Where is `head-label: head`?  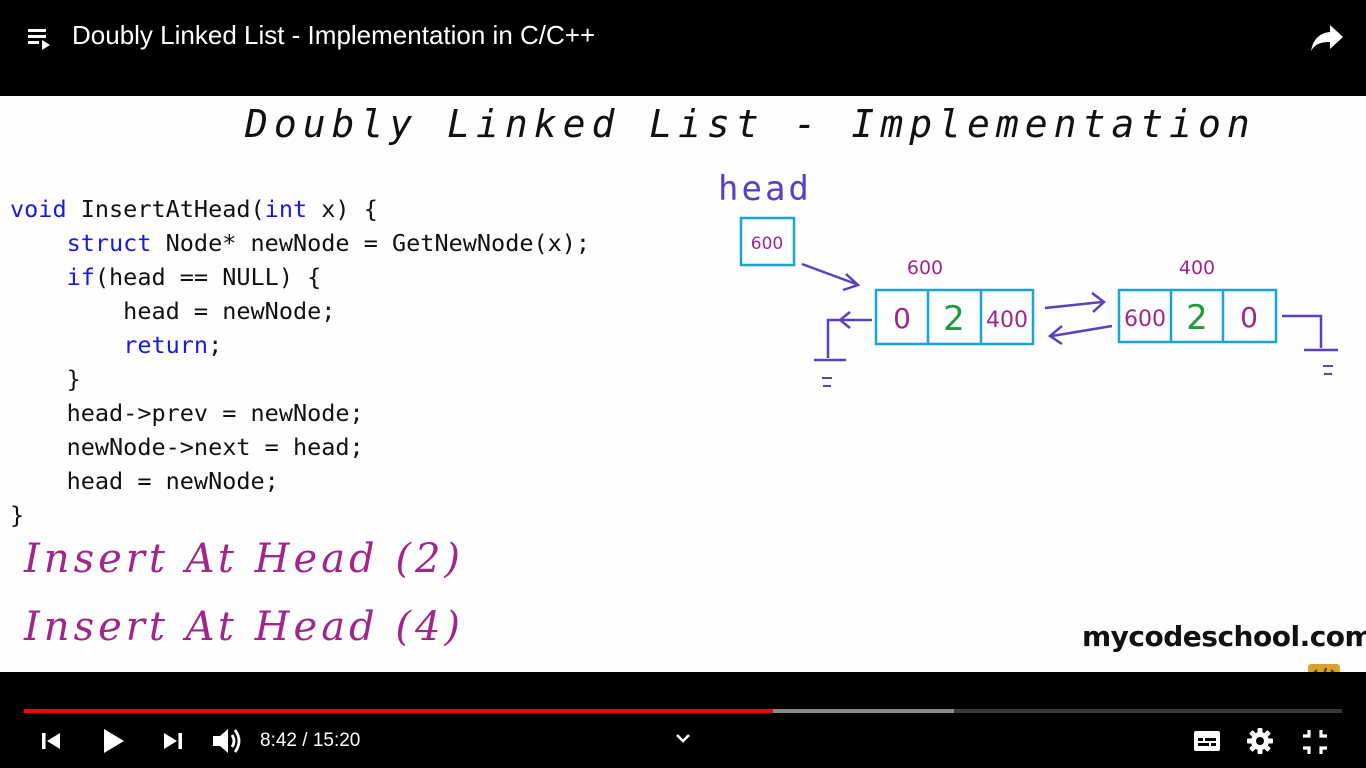 head-label: head is located at coordinates (765, 189).